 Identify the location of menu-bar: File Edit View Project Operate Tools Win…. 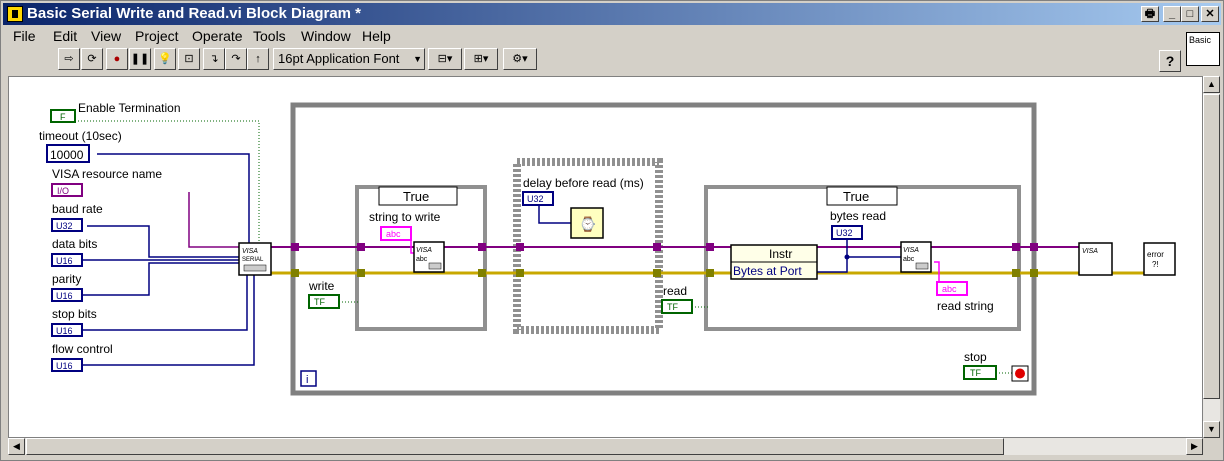
(593, 36).